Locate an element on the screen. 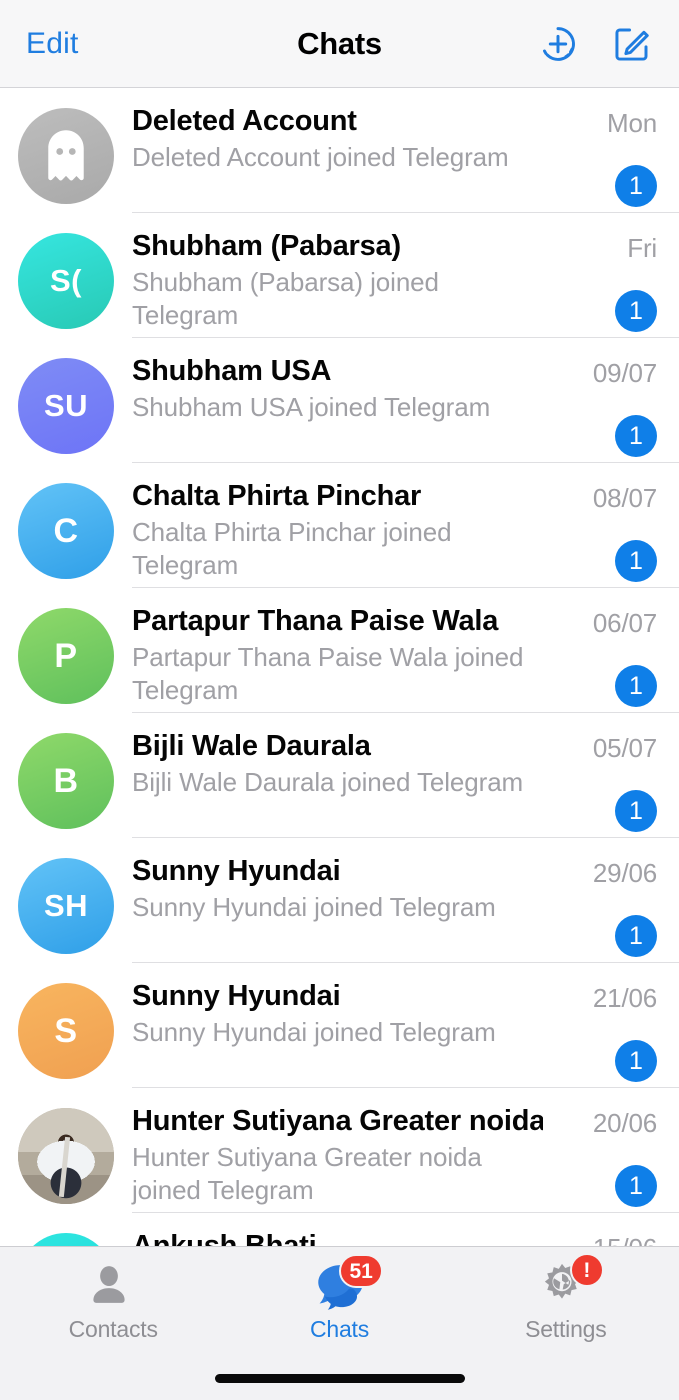 This screenshot has height=1400, width=679. tab-label: Settings is located at coordinates (566, 1329).